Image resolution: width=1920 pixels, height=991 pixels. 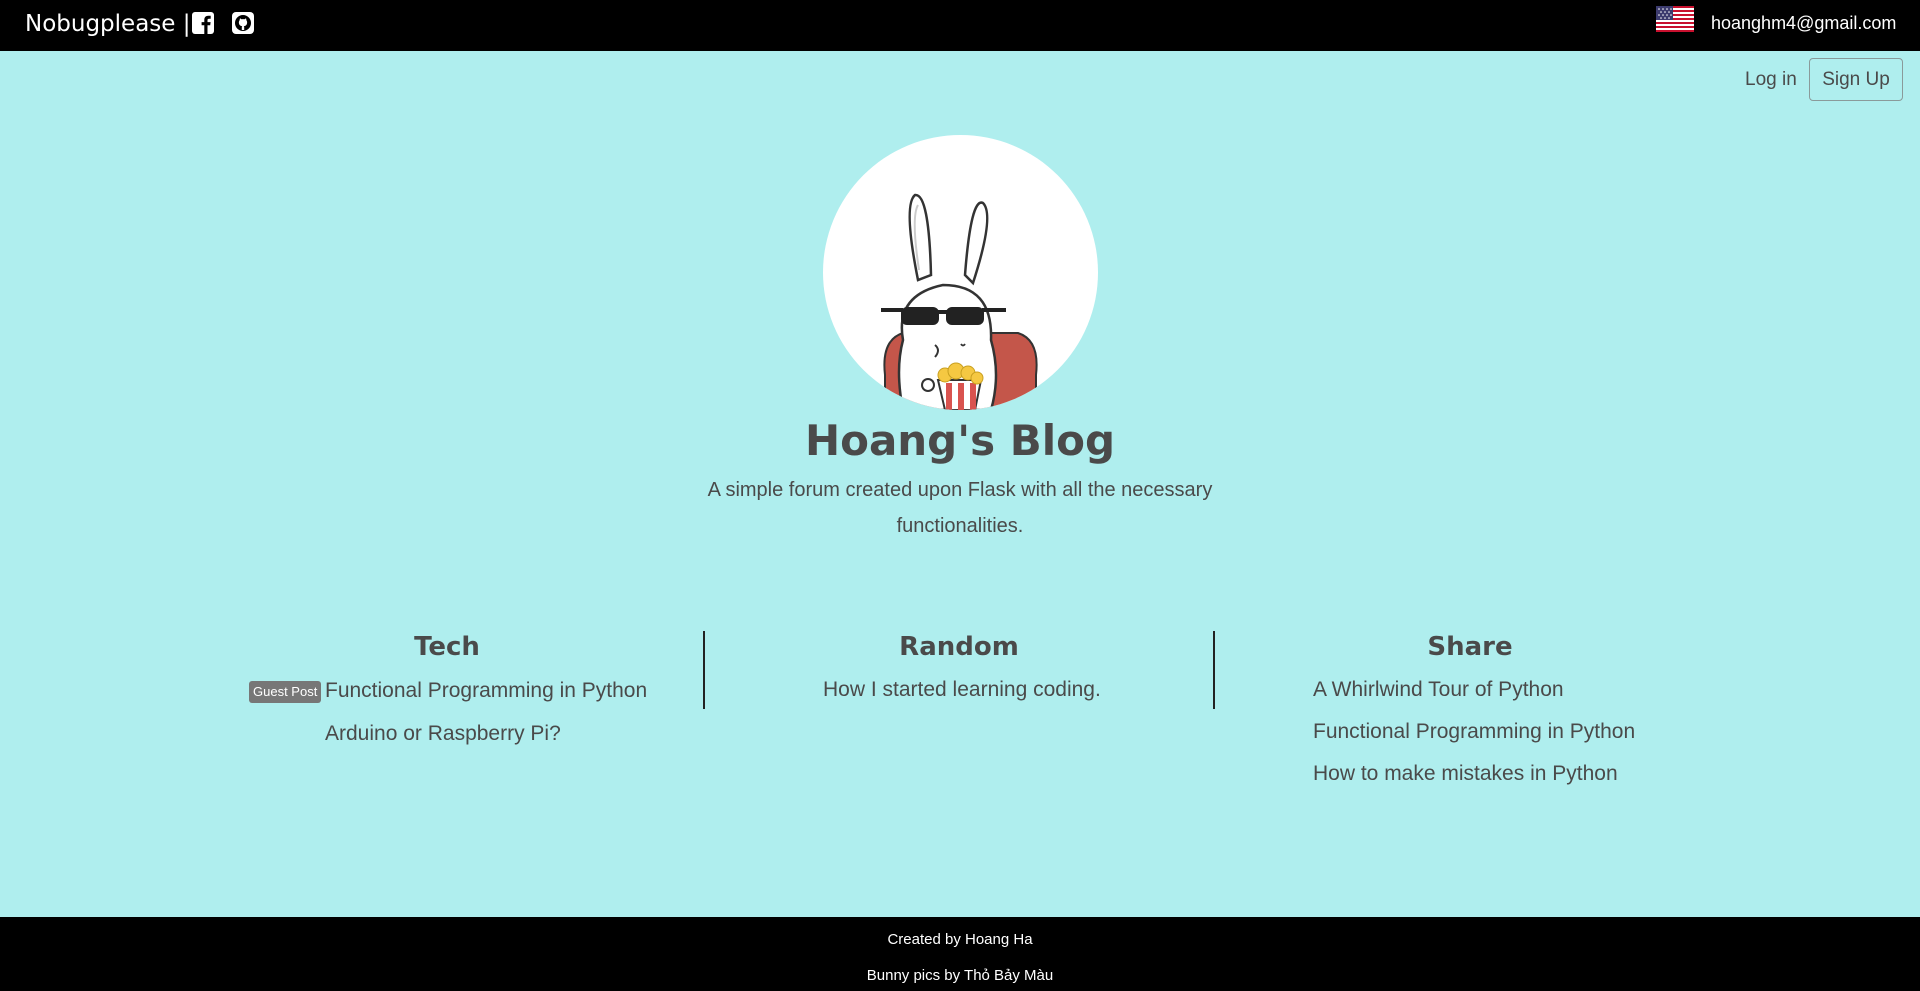 What do you see at coordinates (1856, 79) in the screenshot?
I see `signup-button: Sign Up` at bounding box center [1856, 79].